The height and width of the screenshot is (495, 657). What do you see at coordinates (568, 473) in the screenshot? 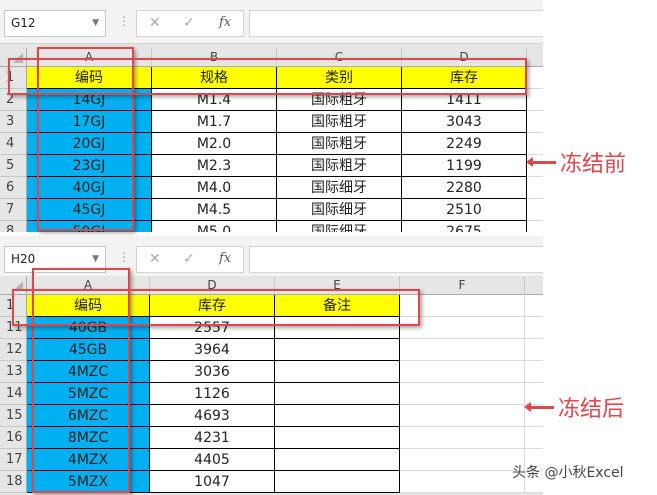
I see `watermark: 头条 @小秋Excel` at bounding box center [568, 473].